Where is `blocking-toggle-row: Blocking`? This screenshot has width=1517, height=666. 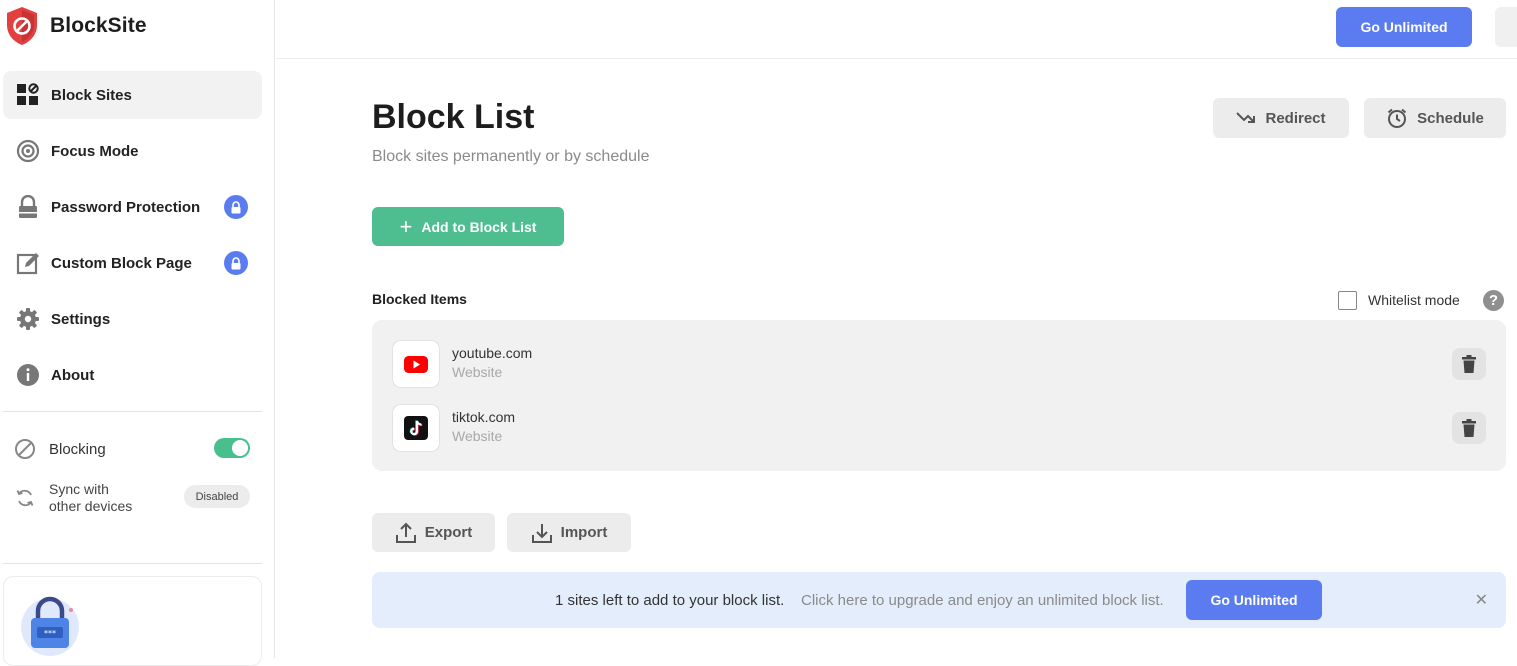
blocking-toggle-row: Blocking is located at coordinates (132, 449).